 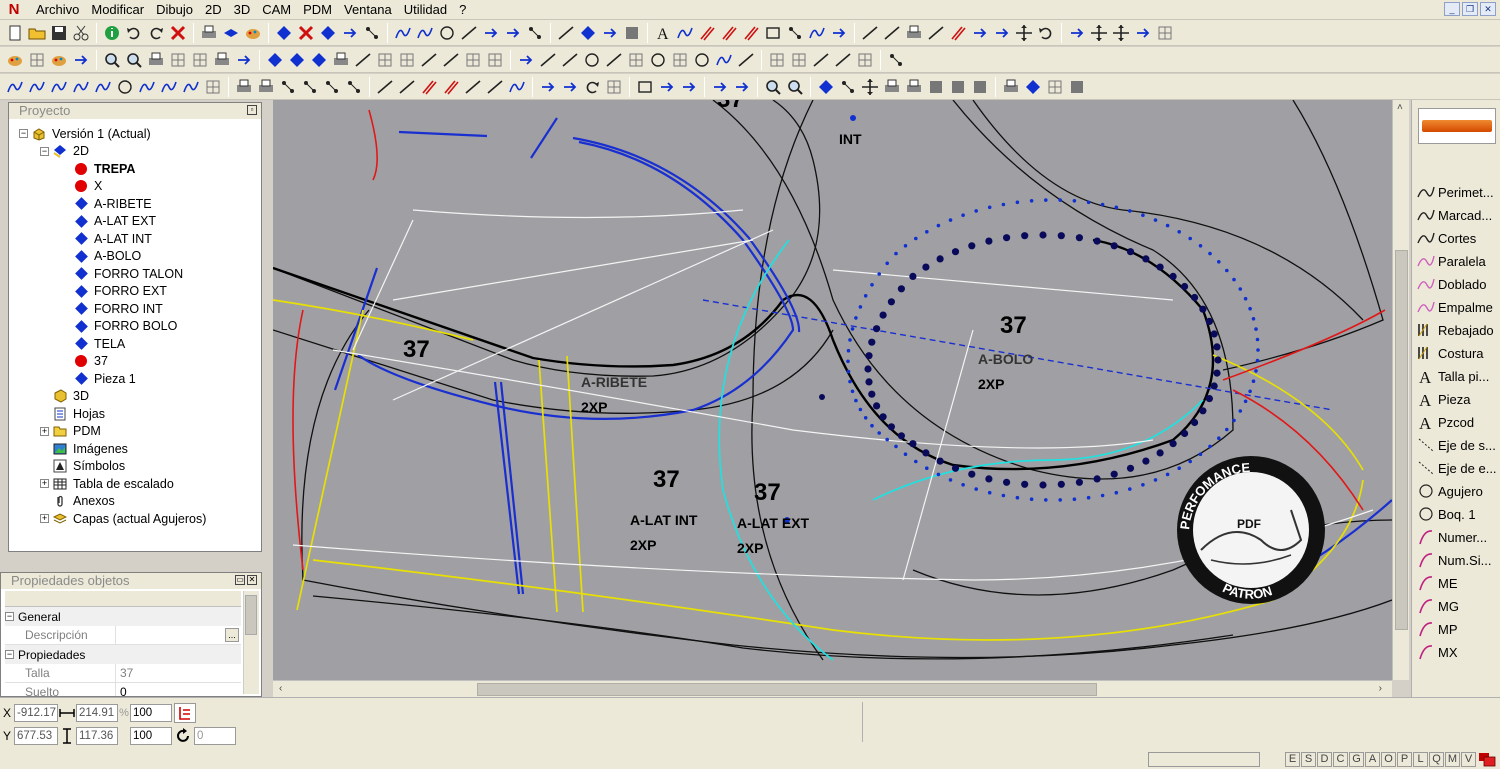 I want to click on status-toggle-e: E, so click(x=1292, y=759).